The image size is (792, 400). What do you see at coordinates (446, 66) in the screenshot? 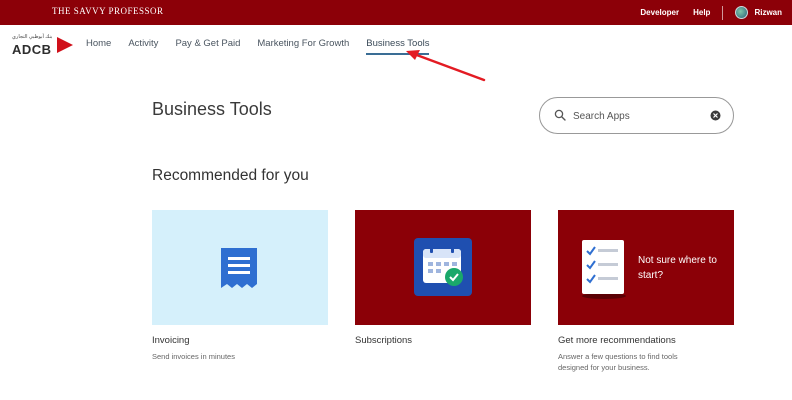
I see `annotation-arrow-icon` at bounding box center [446, 66].